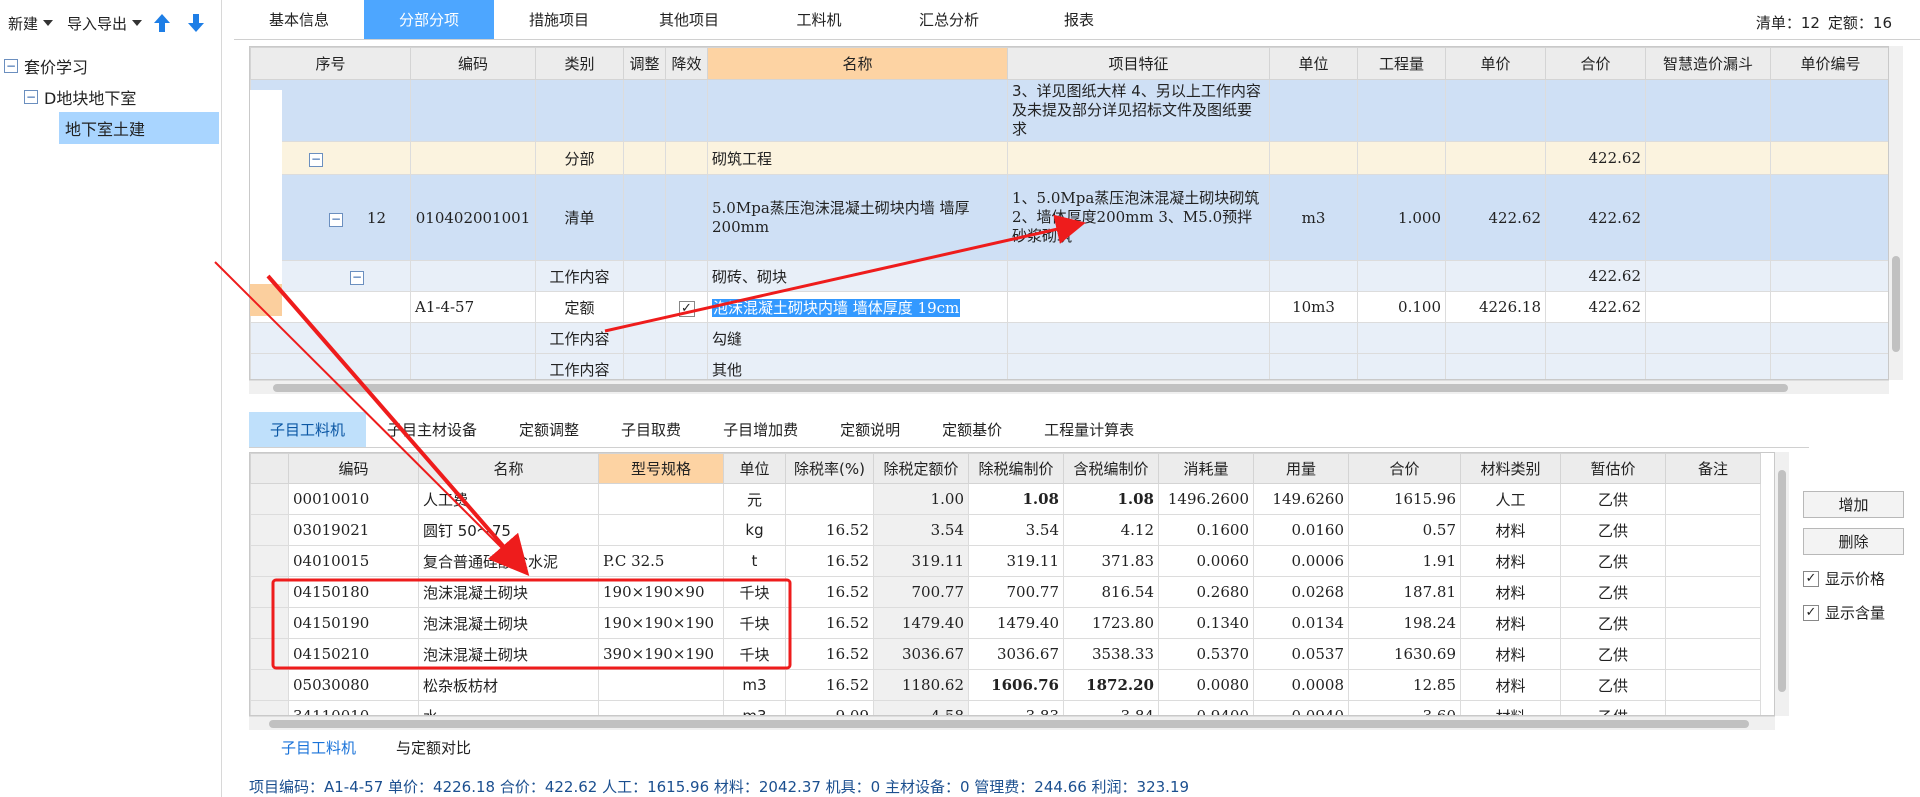 Image resolution: width=1920 pixels, height=797 pixels. What do you see at coordinates (196, 23) in the screenshot?
I see `move-down-button` at bounding box center [196, 23].